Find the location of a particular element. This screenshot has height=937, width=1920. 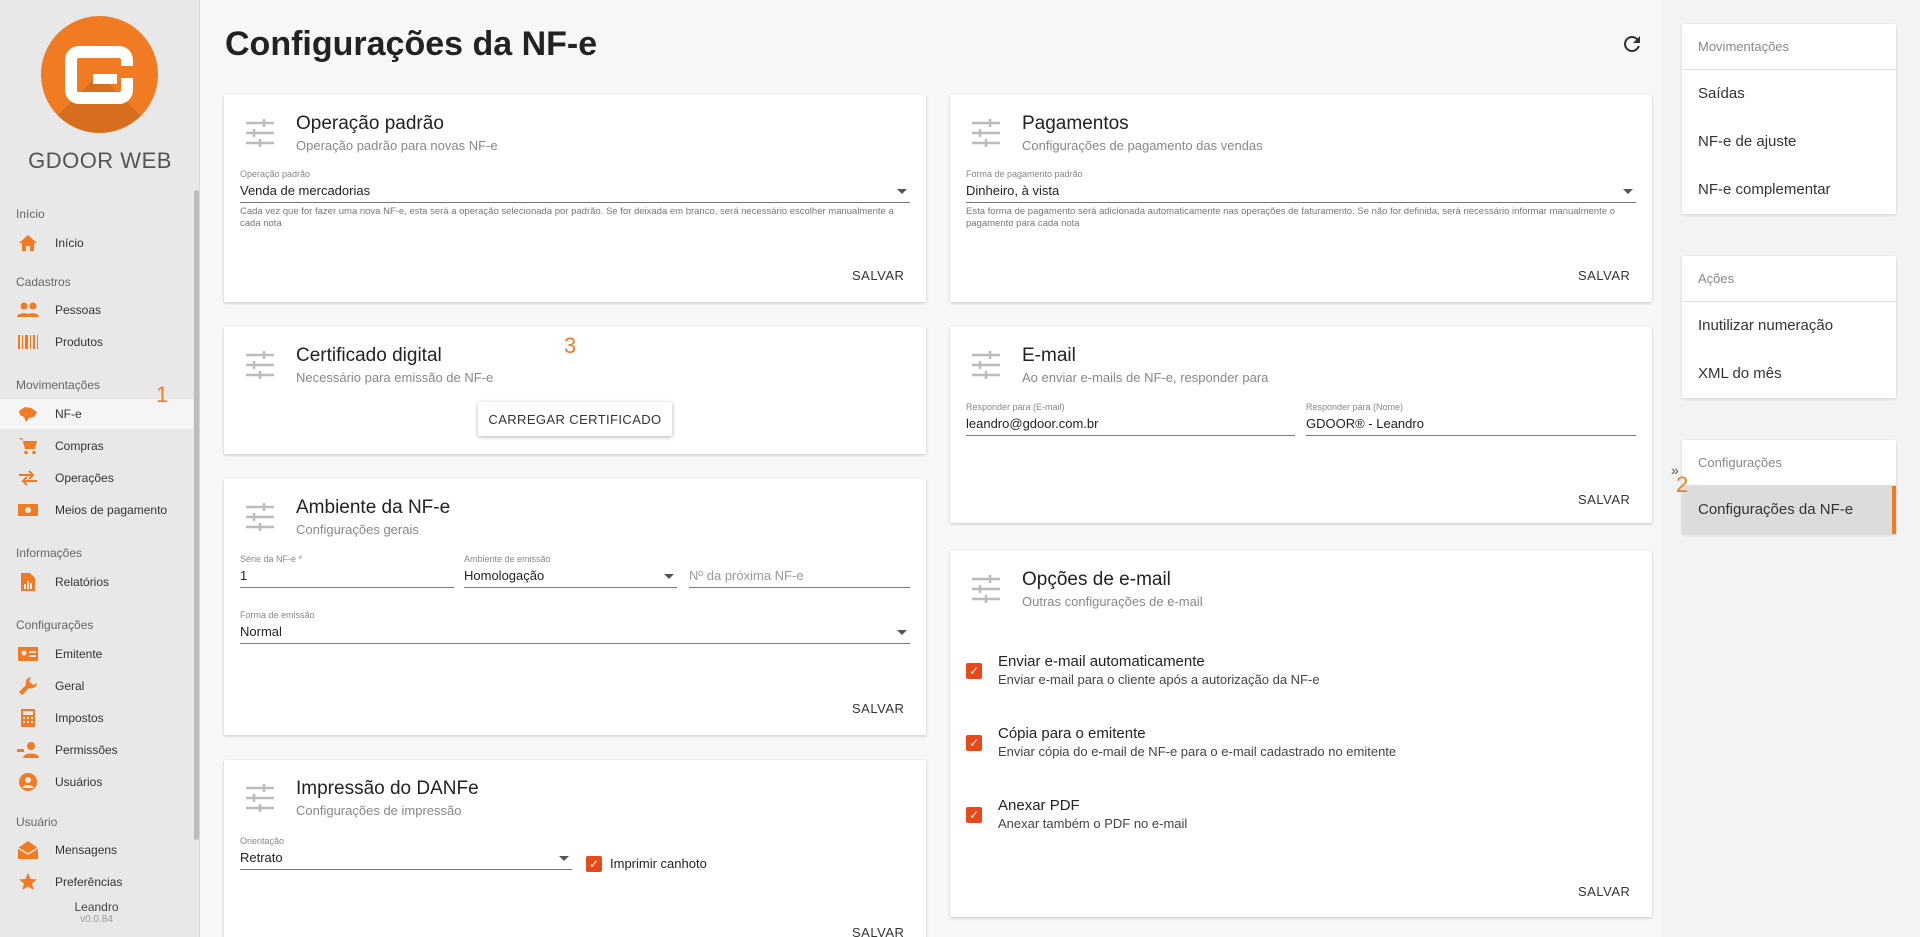

ambiente-emissao-select: Ambiente de emissão Homologação is located at coordinates (570, 571).